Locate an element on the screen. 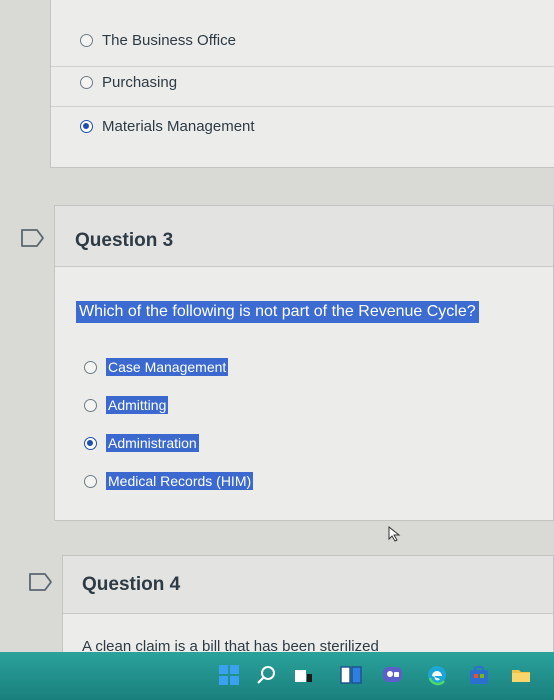  answer-label: Materials Management is located at coordinates (178, 126).